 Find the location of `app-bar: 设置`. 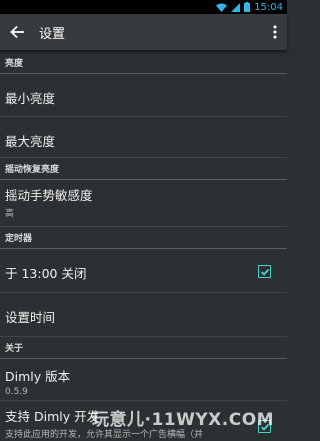

app-bar: 设置 is located at coordinates (143, 32).